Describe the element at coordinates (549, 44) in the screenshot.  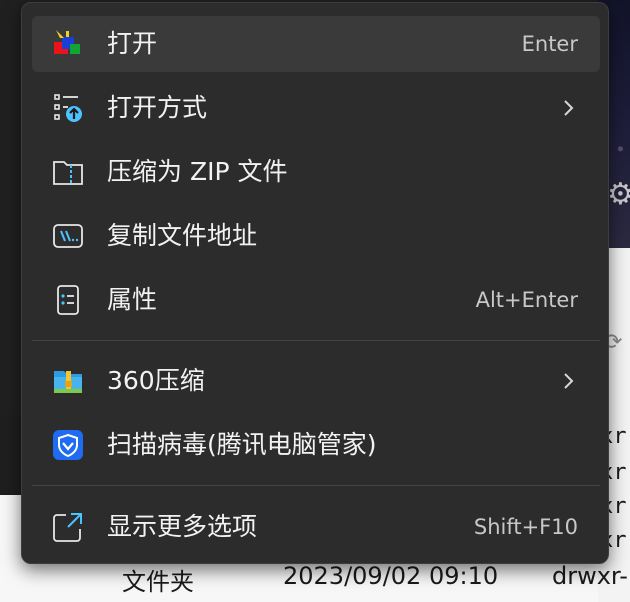
I see `menu-item-shortcut: Enter` at that location.